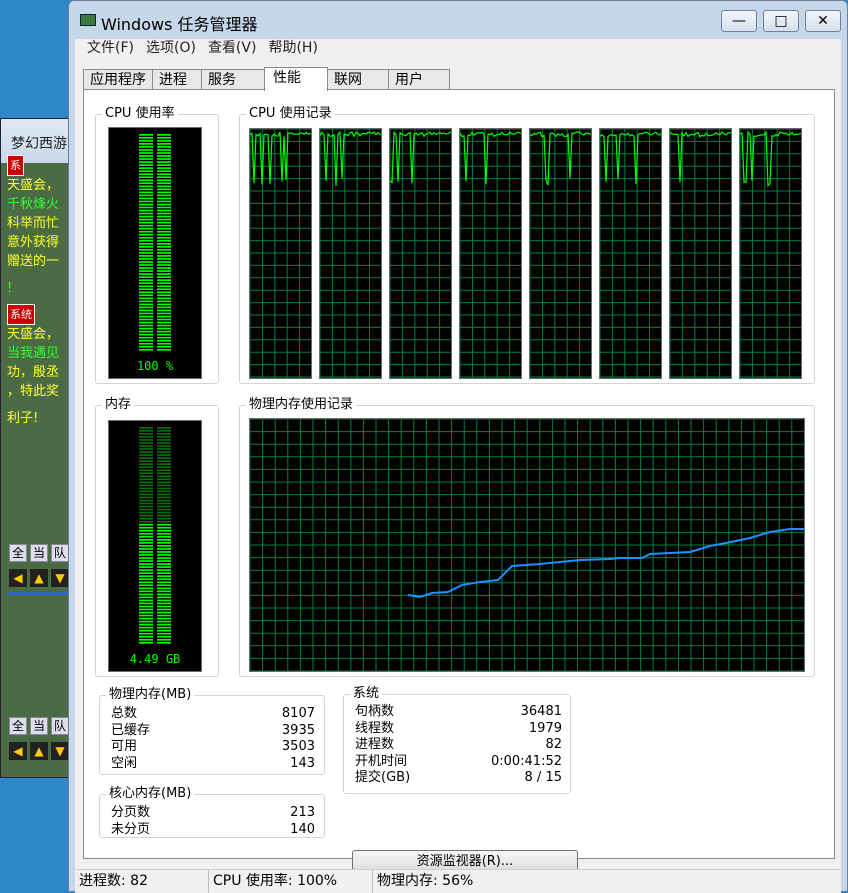 The width and height of the screenshot is (848, 893). Describe the element at coordinates (302, 812) in the screenshot. I see `stat-value: 213` at that location.